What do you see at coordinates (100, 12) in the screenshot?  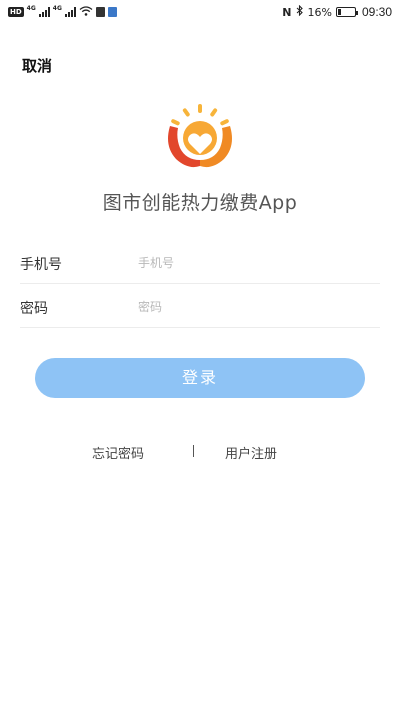 I see `notification-icon` at bounding box center [100, 12].